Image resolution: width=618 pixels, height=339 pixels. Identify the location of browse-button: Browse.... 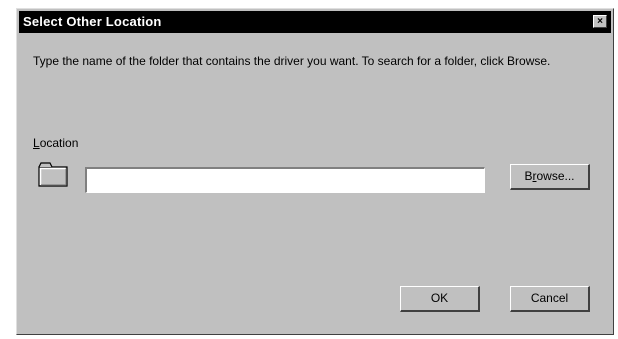
(550, 177).